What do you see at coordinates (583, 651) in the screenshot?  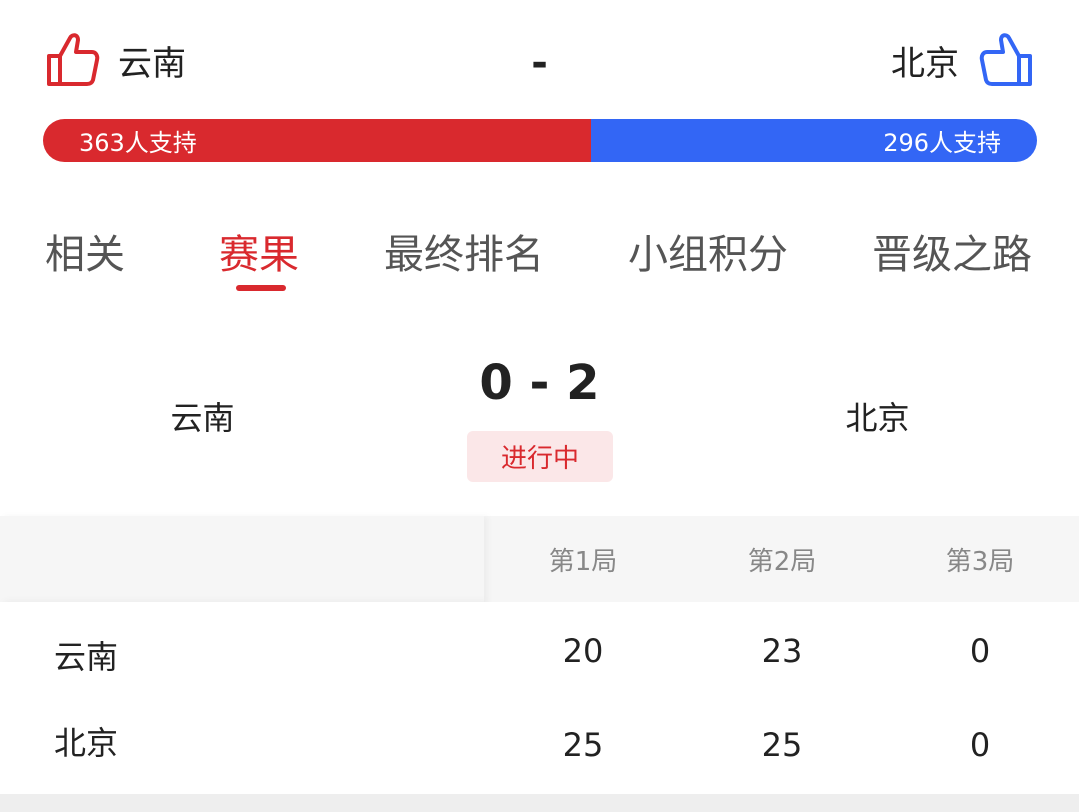 I see `cell-home-set-1: 20` at bounding box center [583, 651].